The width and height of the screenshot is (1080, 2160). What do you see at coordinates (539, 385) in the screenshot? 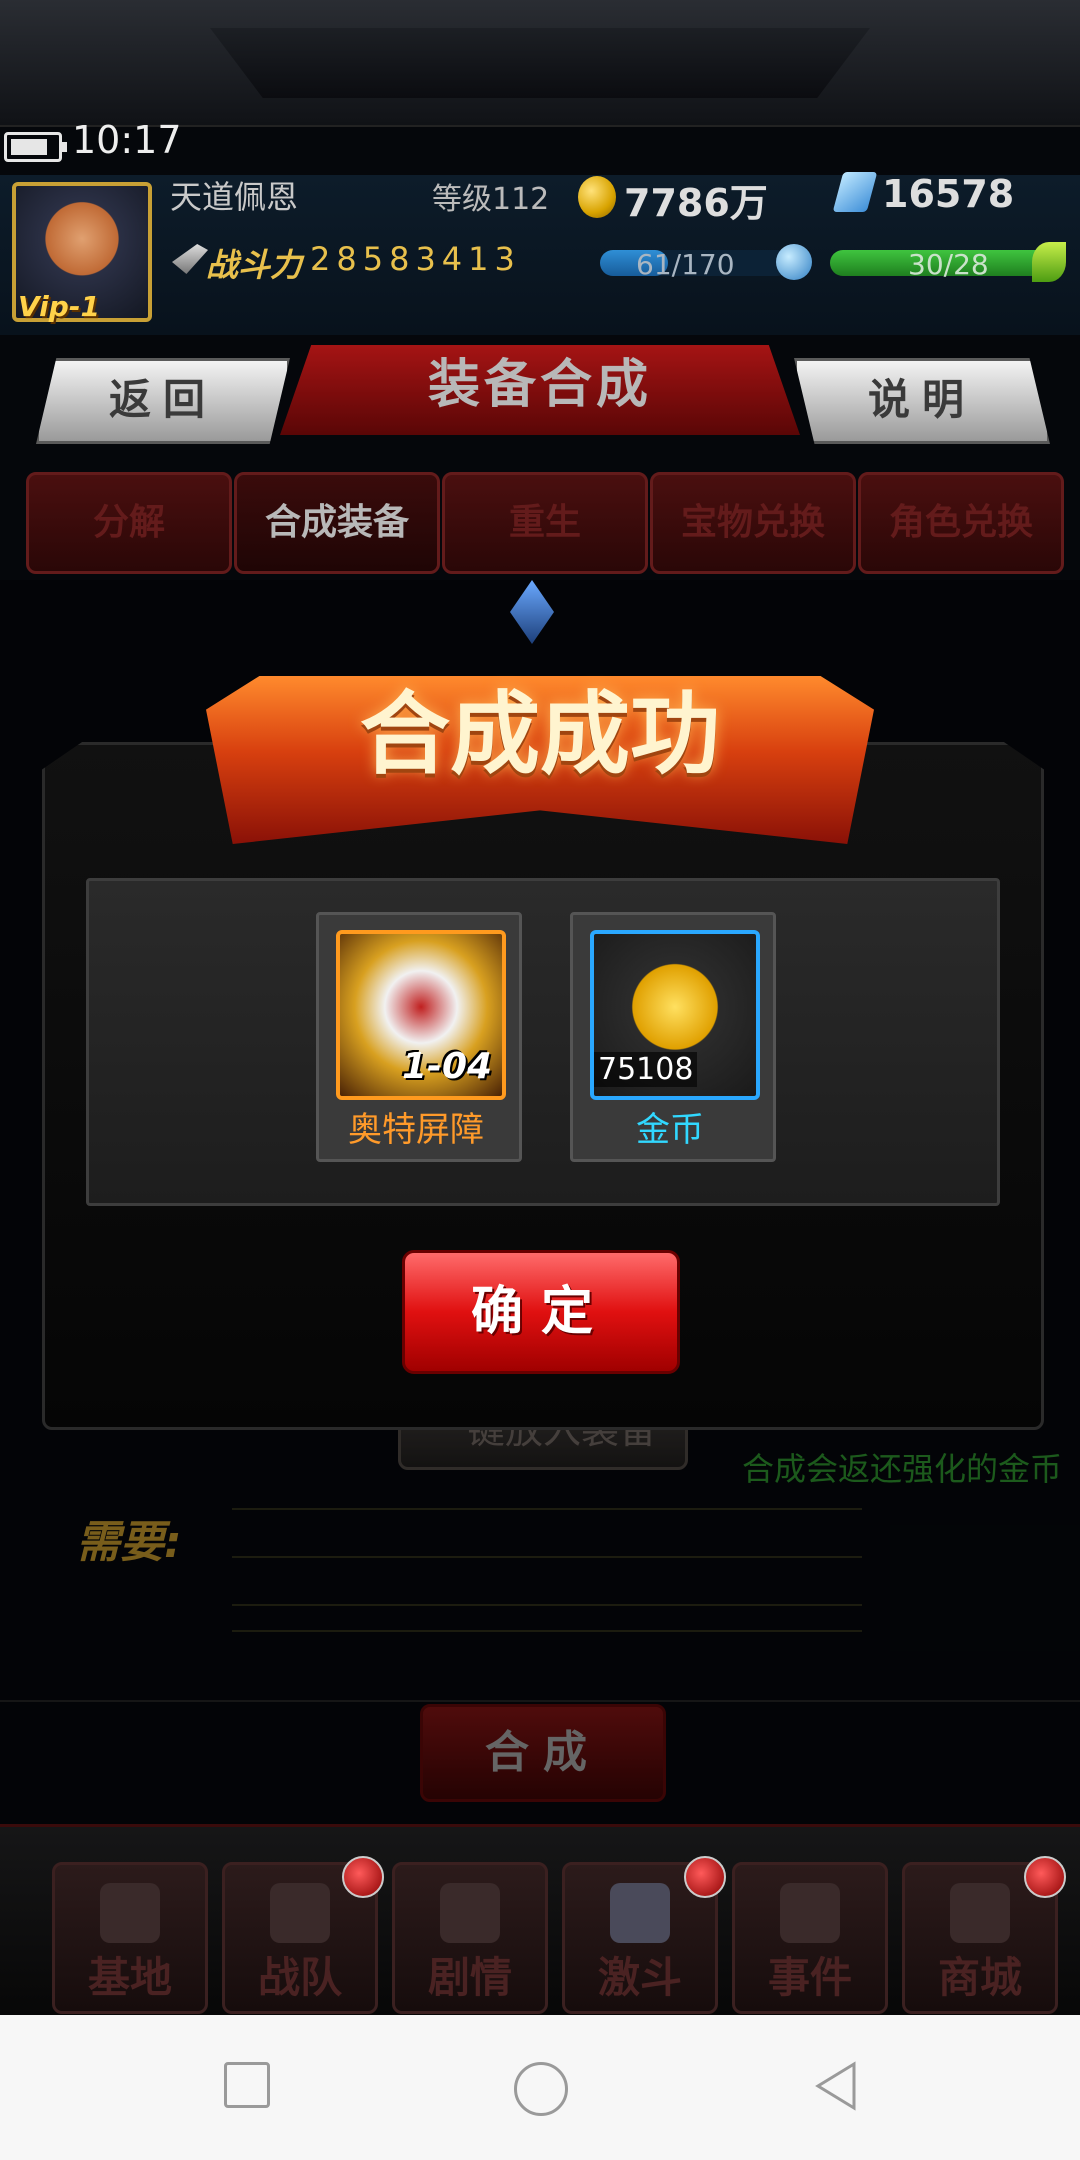
I see `page-title: 装备合成` at bounding box center [539, 385].